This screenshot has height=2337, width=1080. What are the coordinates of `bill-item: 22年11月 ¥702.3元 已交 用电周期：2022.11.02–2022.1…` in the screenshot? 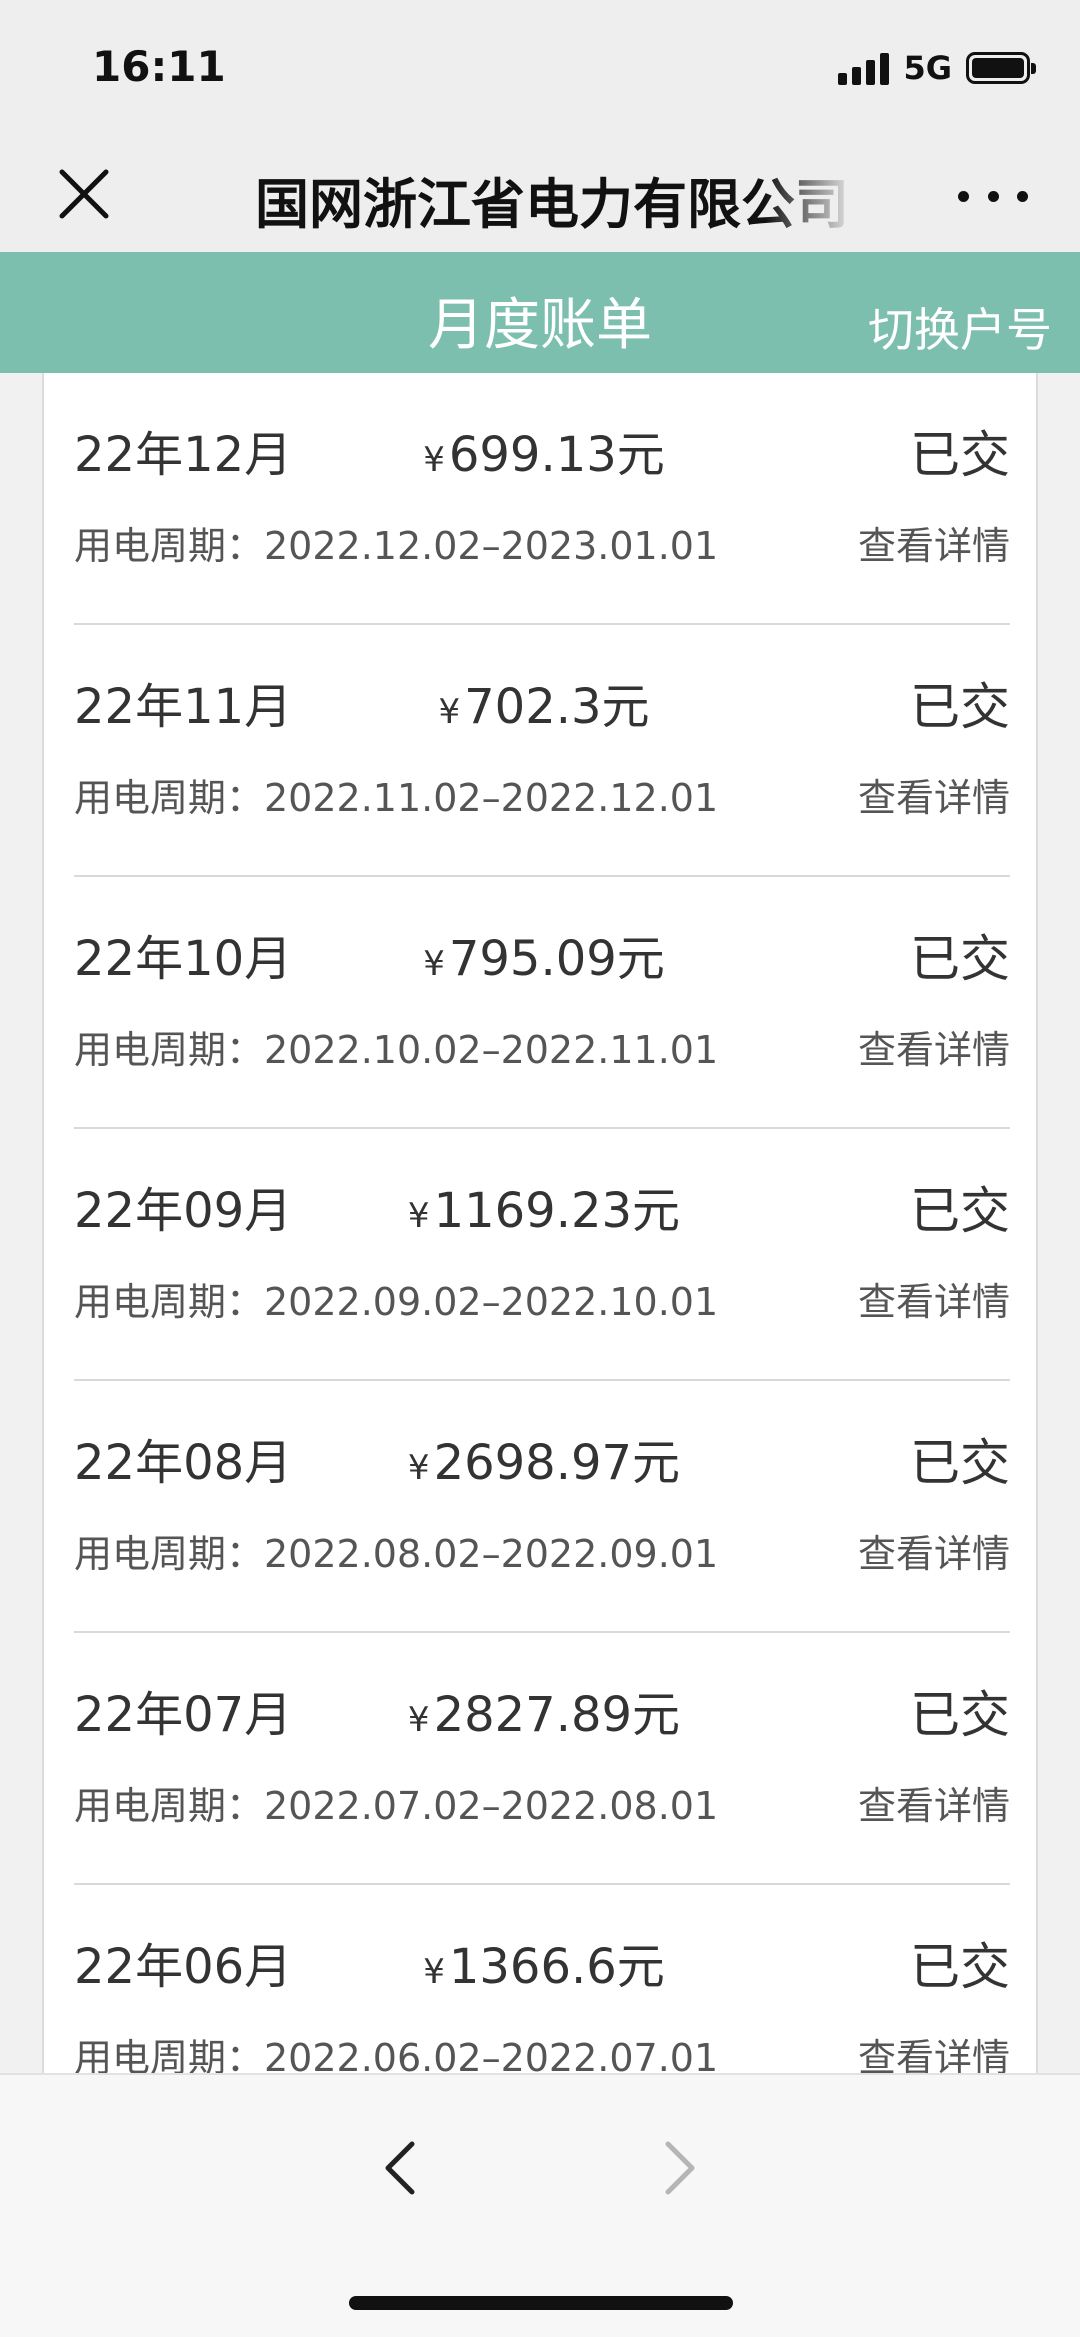 It's located at (542, 751).